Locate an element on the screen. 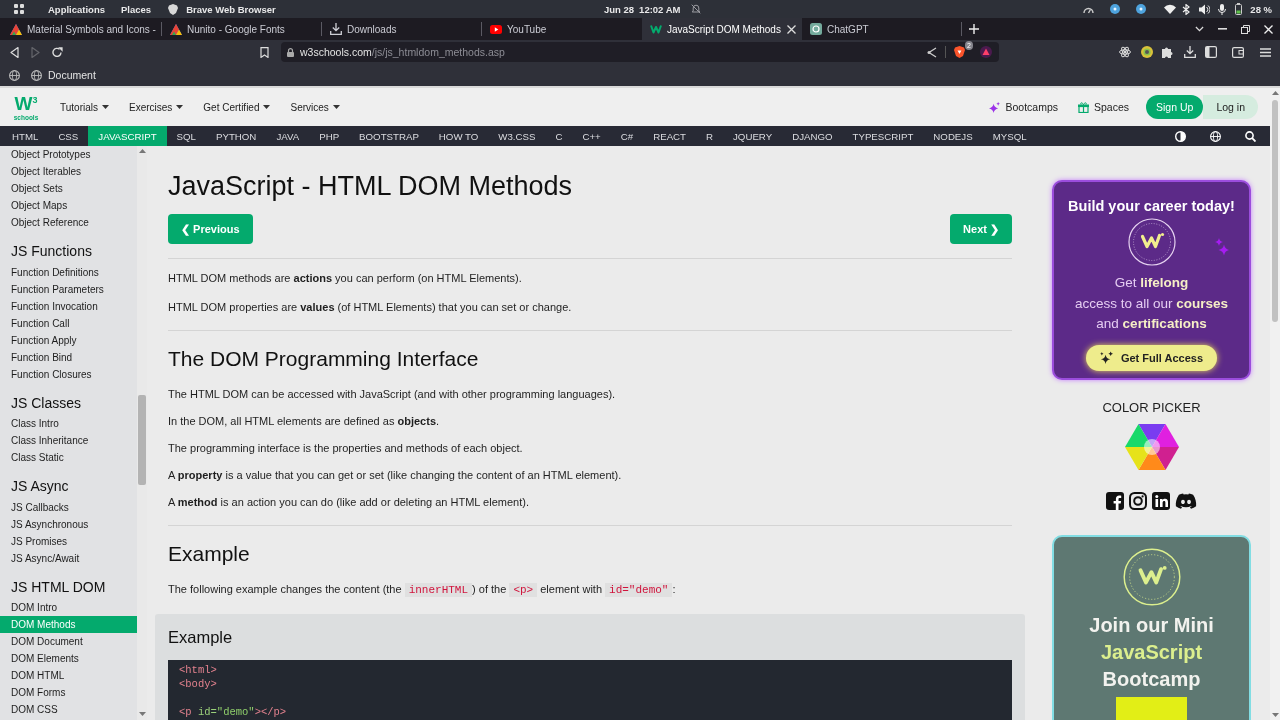  linkedin-icon is located at coordinates (1161, 501).